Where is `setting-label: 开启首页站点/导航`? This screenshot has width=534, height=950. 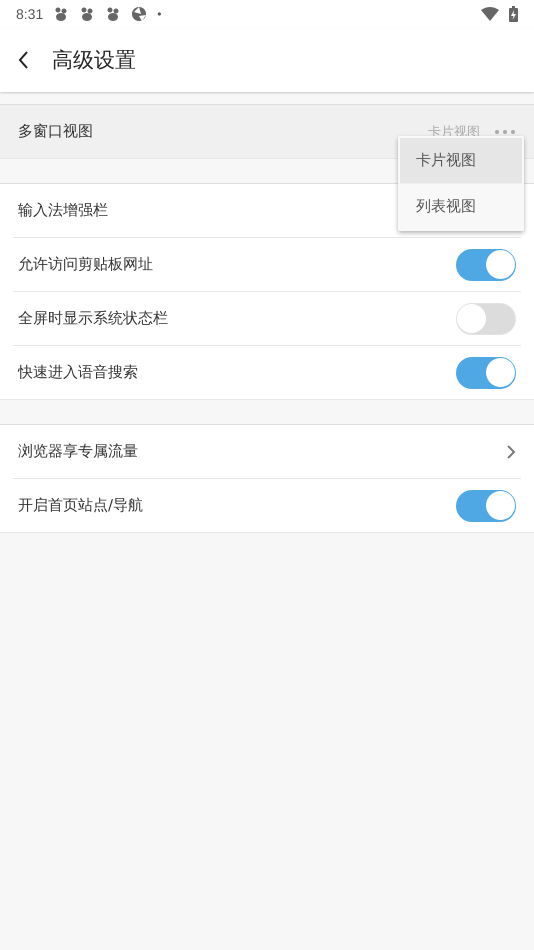
setting-label: 开启首页站点/导航 is located at coordinates (81, 505).